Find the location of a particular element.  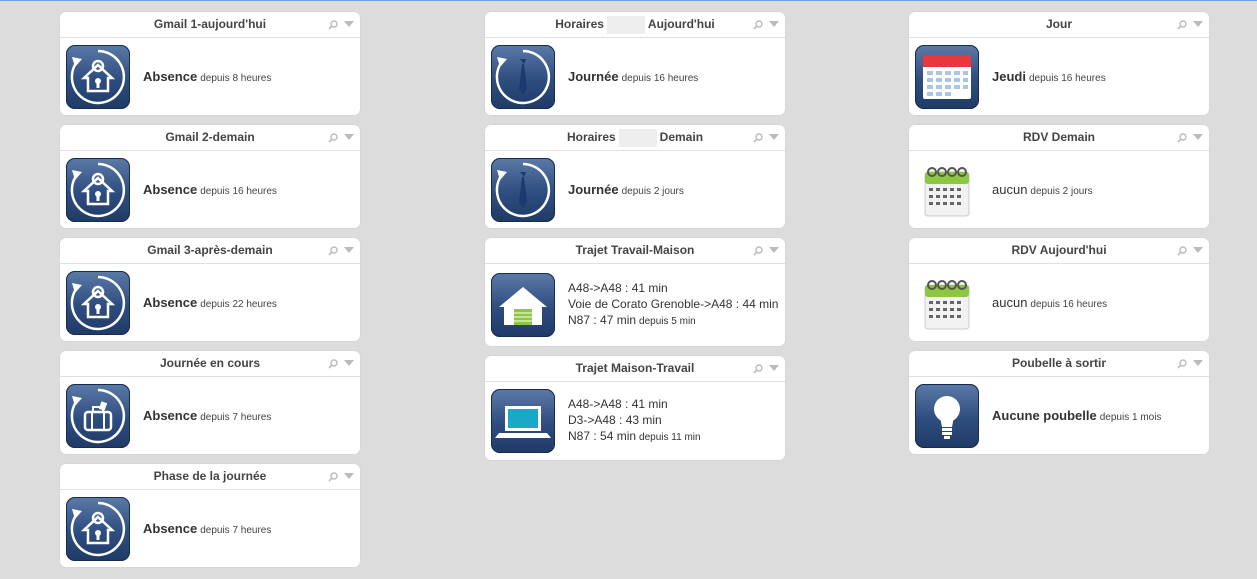

widget-since: depuis 7 heures is located at coordinates (236, 417).